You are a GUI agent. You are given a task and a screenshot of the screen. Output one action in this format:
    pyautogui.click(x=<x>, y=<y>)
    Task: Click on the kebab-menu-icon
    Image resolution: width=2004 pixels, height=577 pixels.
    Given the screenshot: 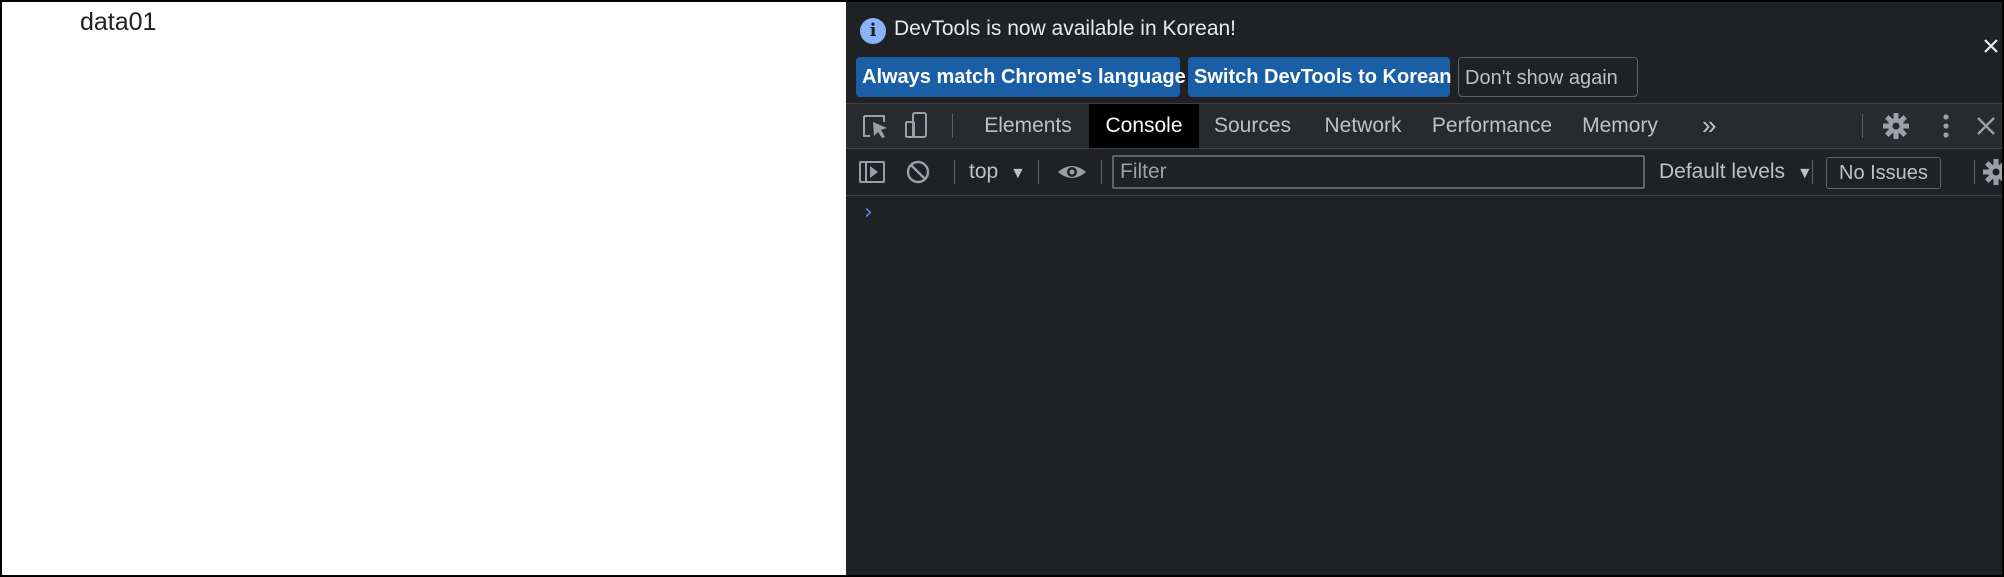 What is the action you would take?
    pyautogui.click(x=1946, y=126)
    